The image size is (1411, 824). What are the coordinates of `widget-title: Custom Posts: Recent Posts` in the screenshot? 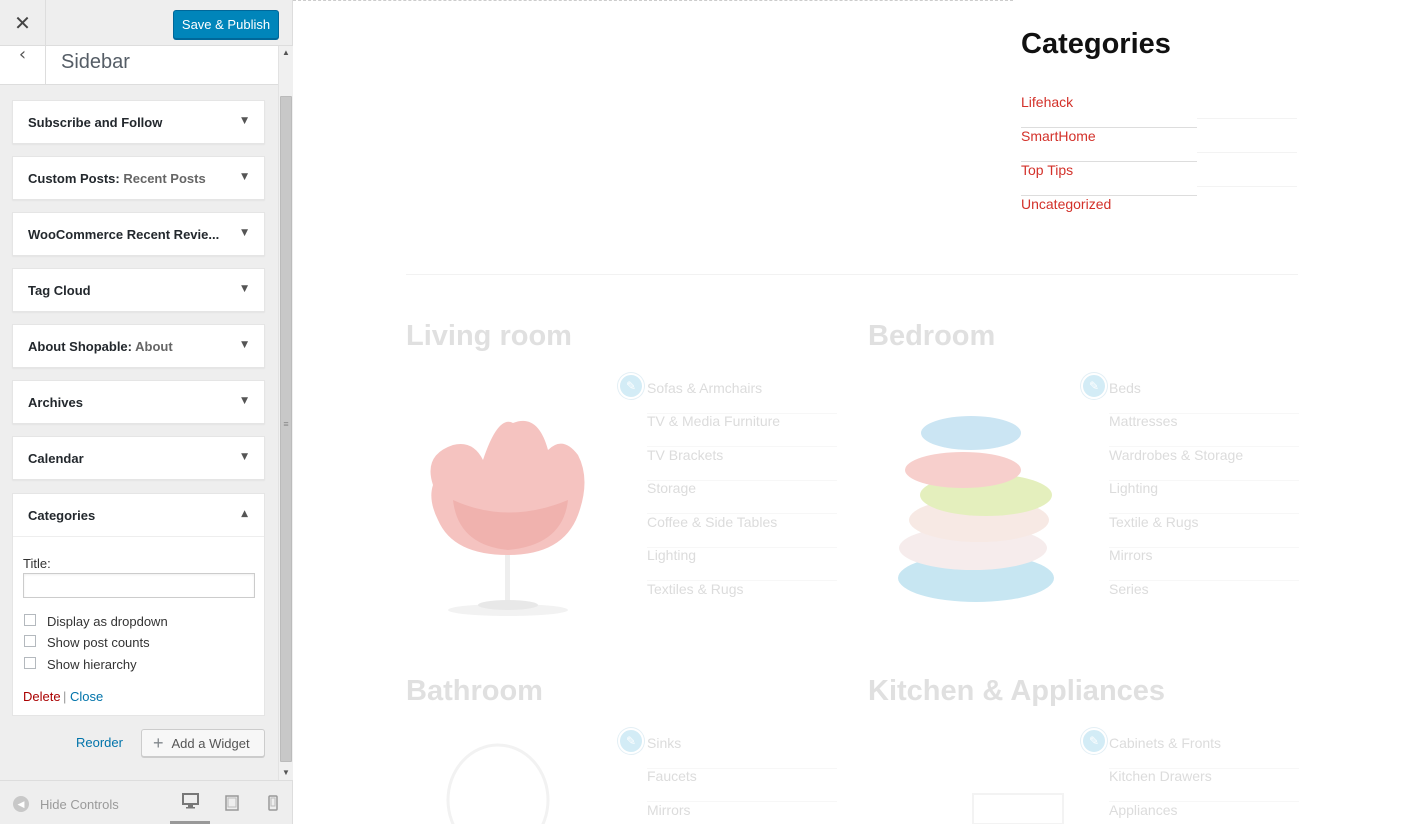 It's located at (117, 178).